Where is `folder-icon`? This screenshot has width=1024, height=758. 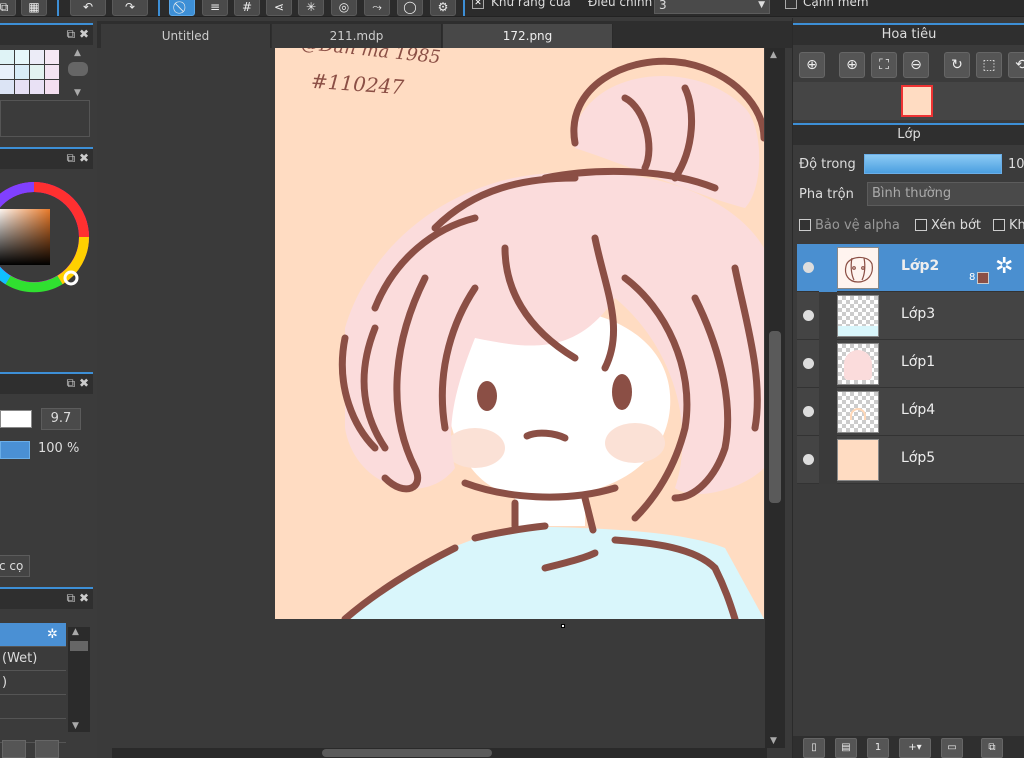
folder-icon is located at coordinates (14, 749).